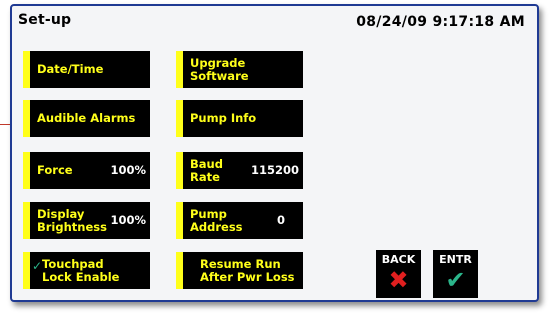 This screenshot has height=313, width=550. Describe the element at coordinates (440, 22) in the screenshot. I see `datetime-display: 08/24/09 9:17:18 AM` at that location.